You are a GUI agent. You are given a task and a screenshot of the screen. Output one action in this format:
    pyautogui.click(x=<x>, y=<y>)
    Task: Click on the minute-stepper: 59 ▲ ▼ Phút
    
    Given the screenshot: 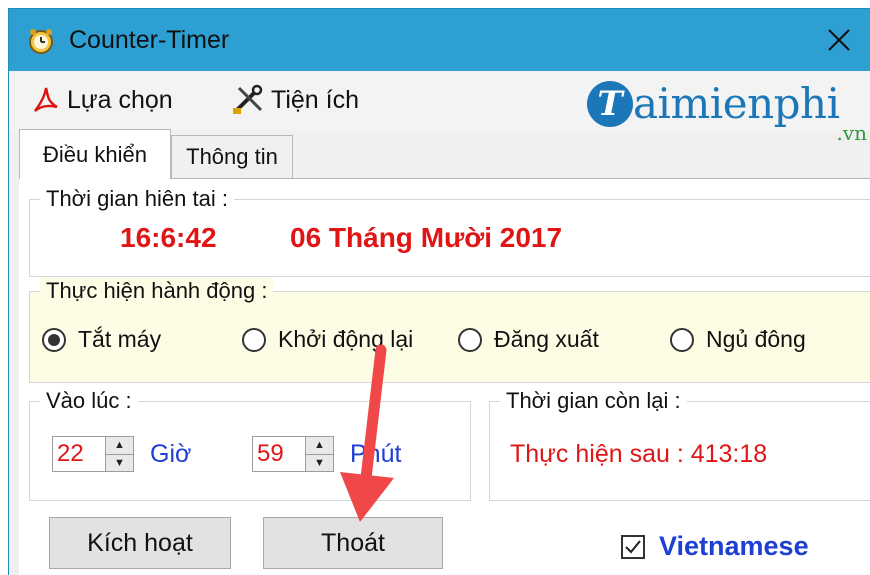 What is the action you would take?
    pyautogui.click(x=326, y=454)
    